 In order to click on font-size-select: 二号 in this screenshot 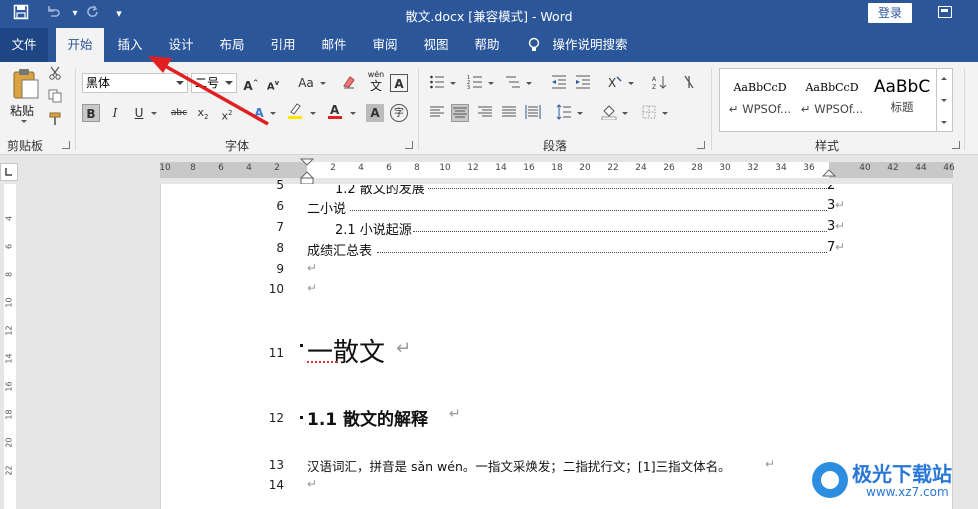, I will do `click(214, 83)`.